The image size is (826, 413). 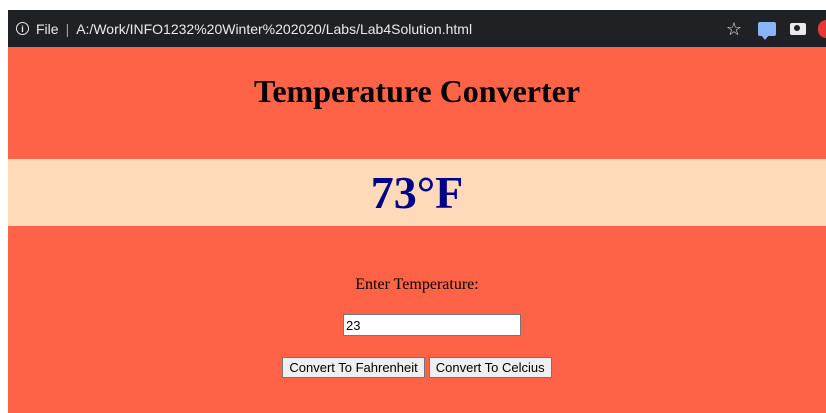 What do you see at coordinates (22, 28) in the screenshot?
I see `info-icon: i` at bounding box center [22, 28].